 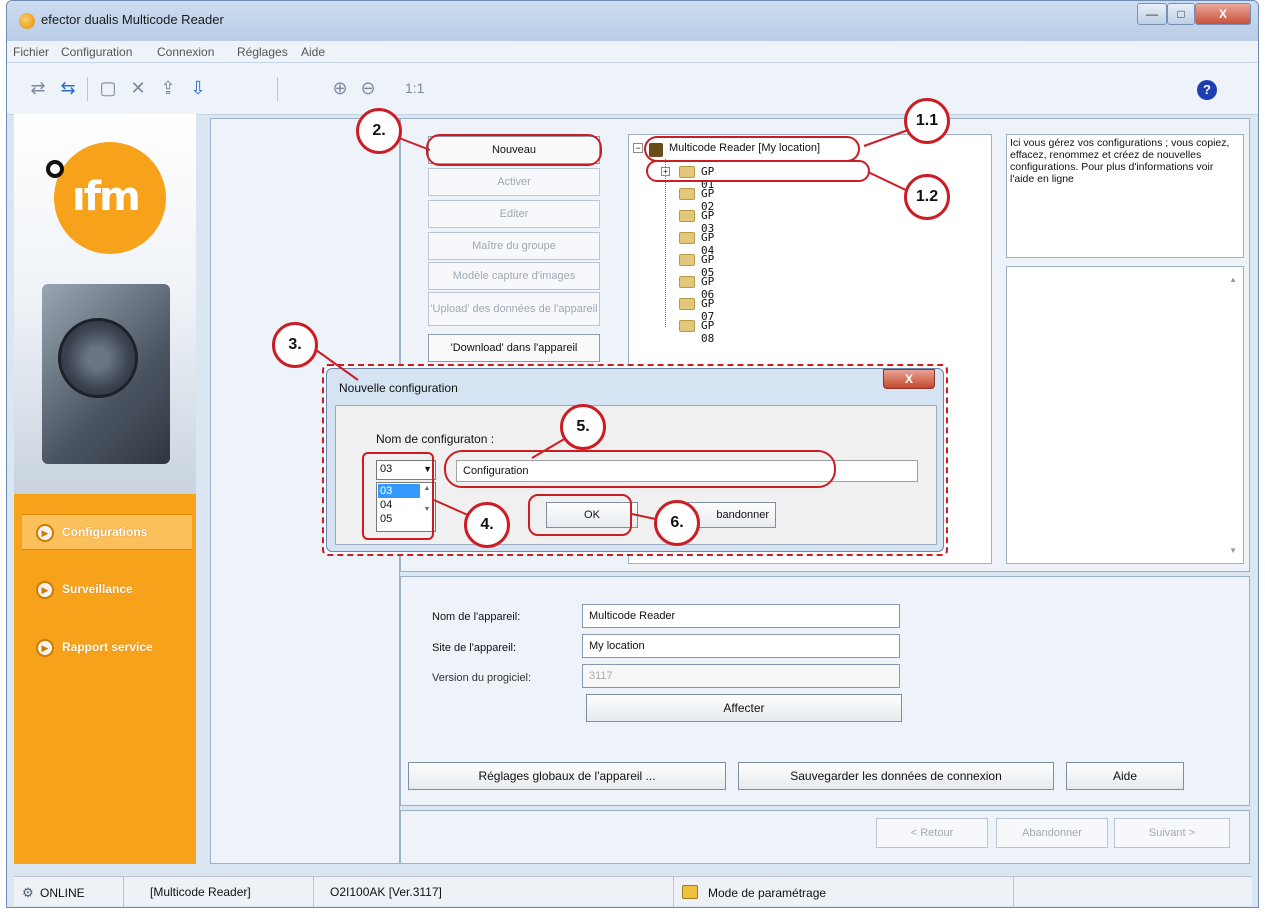 What do you see at coordinates (927, 197) in the screenshot?
I see `callout-1-2: 1.2` at bounding box center [927, 197].